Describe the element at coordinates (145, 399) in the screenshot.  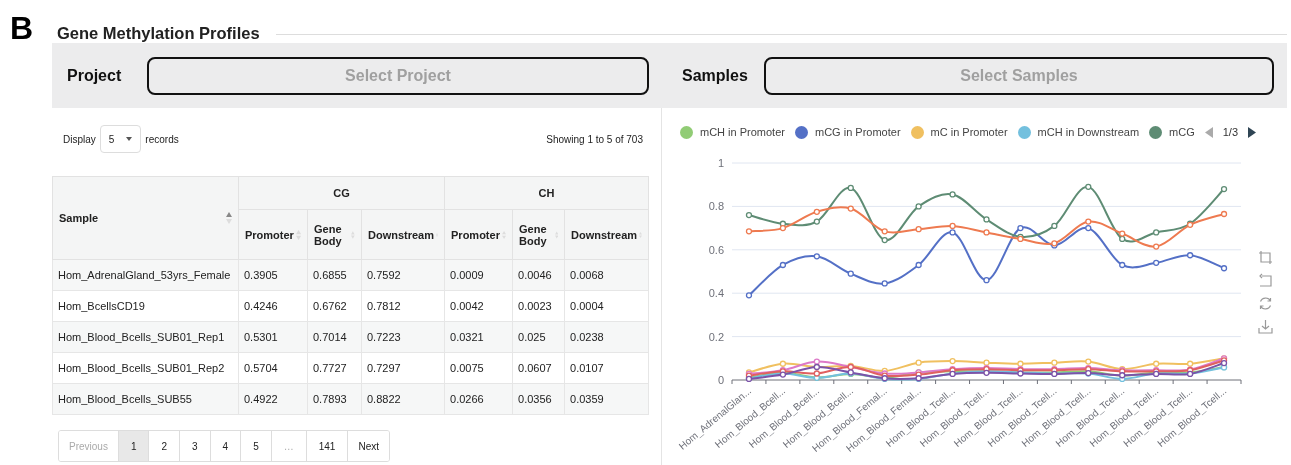
I see `table-cell: Hom_Blood_Bcells_SUB55` at that location.